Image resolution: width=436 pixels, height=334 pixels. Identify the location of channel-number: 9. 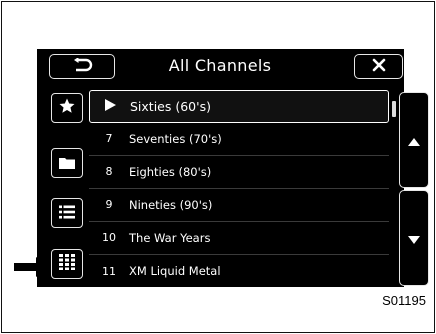
(109, 205).